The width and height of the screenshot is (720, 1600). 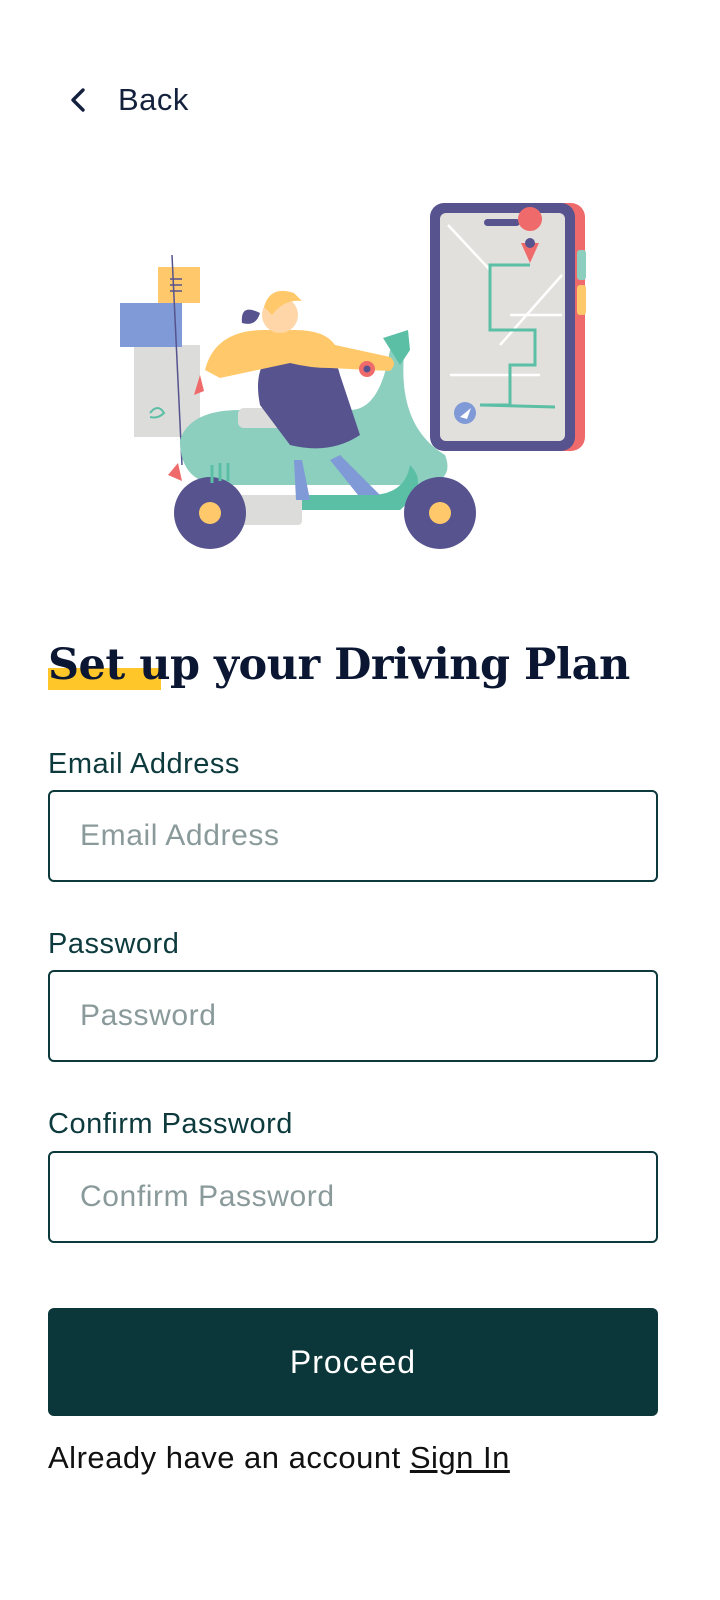 I want to click on signin-prompt: Already have an account, so click(x=229, y=1457).